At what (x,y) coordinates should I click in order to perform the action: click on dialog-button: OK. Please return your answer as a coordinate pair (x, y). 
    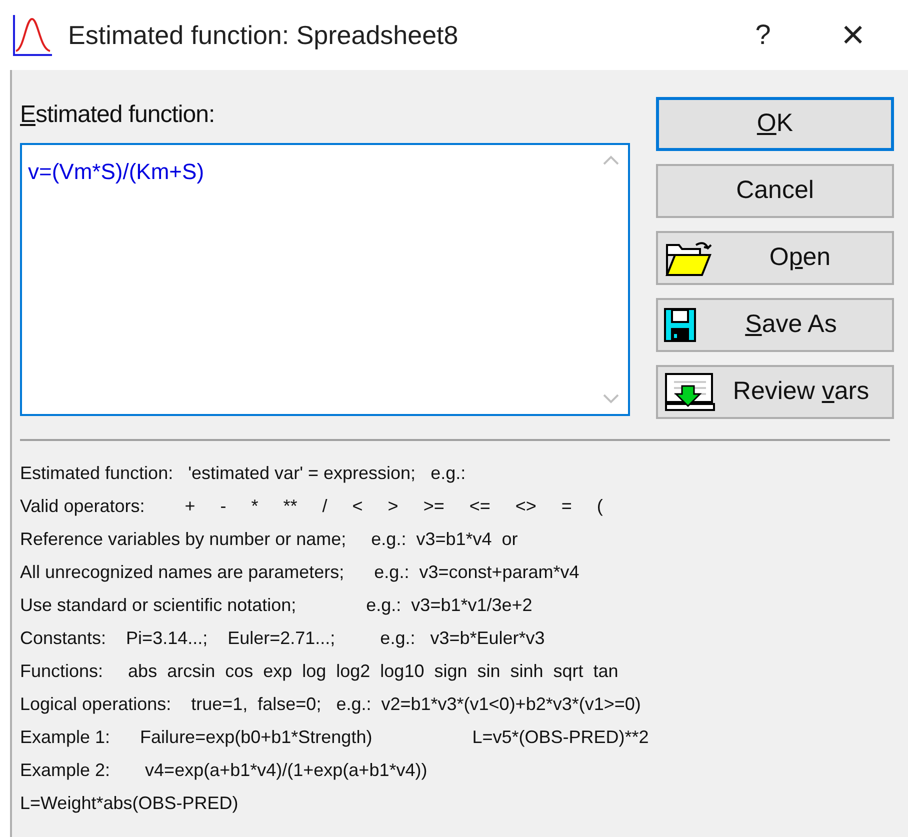
    Looking at the image, I should click on (775, 124).